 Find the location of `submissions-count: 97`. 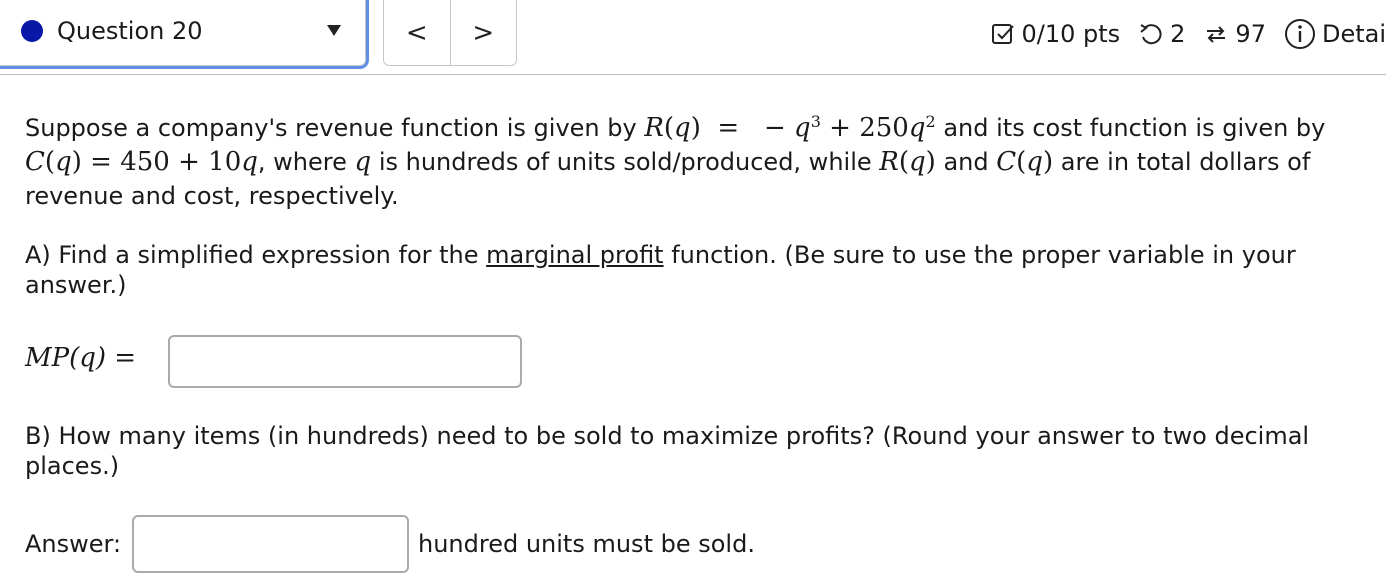

submissions-count: 97 is located at coordinates (1250, 34).